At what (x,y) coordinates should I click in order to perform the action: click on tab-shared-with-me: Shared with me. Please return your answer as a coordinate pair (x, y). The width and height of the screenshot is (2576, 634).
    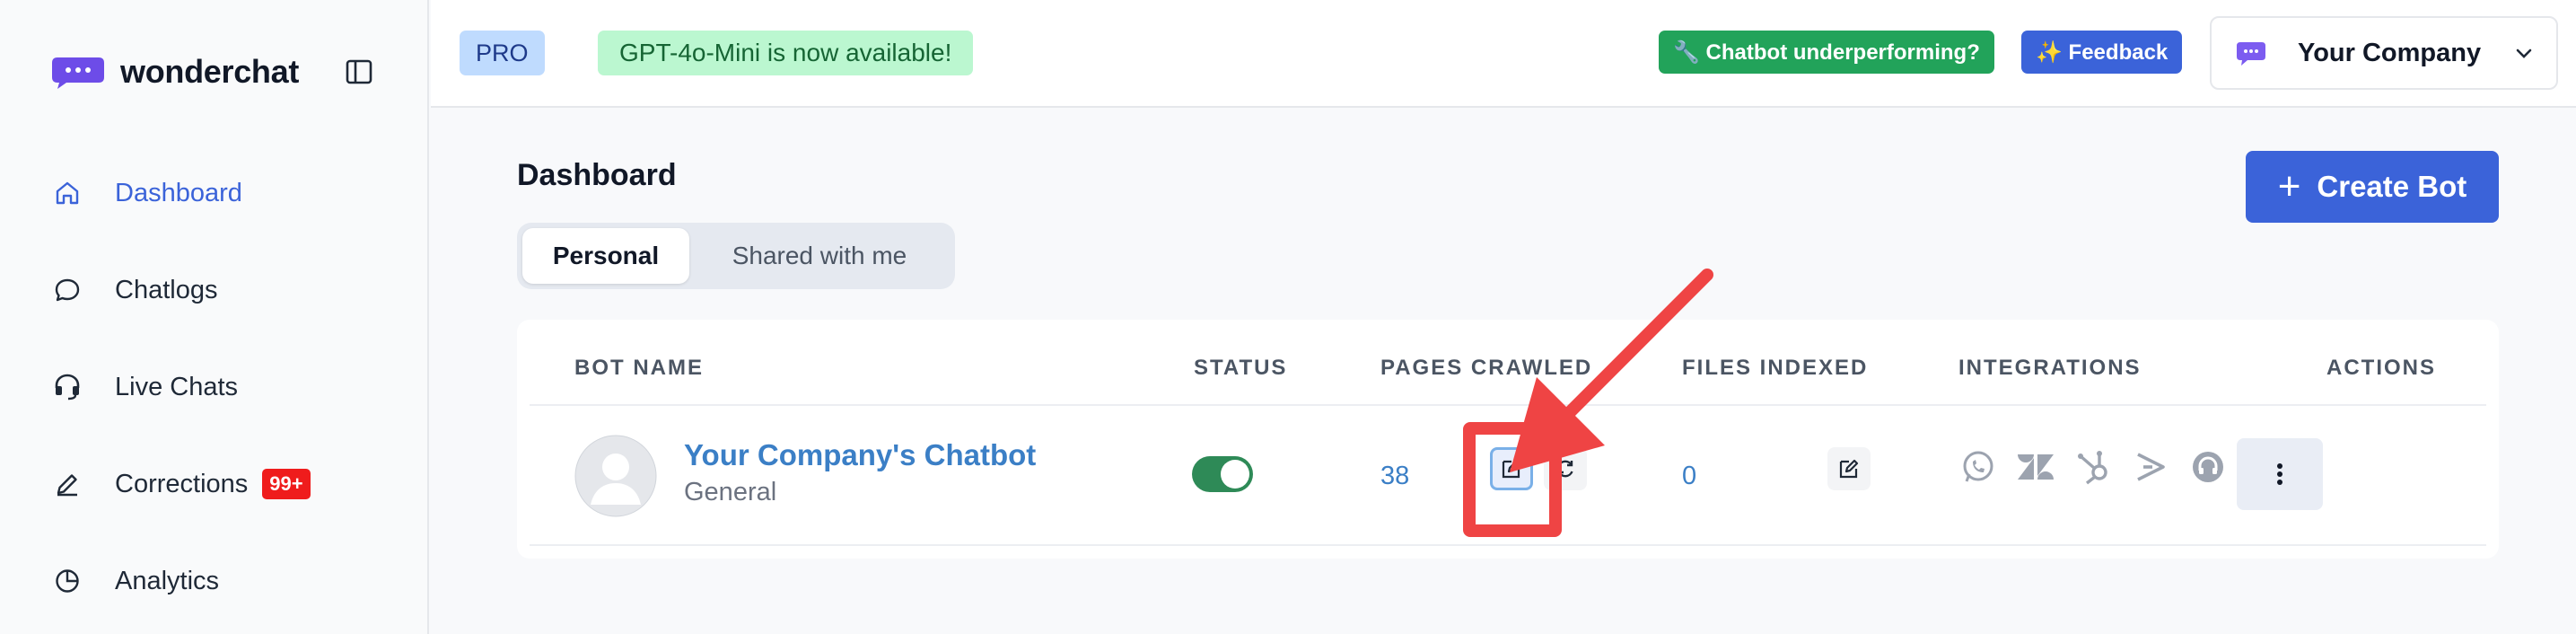
    Looking at the image, I should click on (819, 256).